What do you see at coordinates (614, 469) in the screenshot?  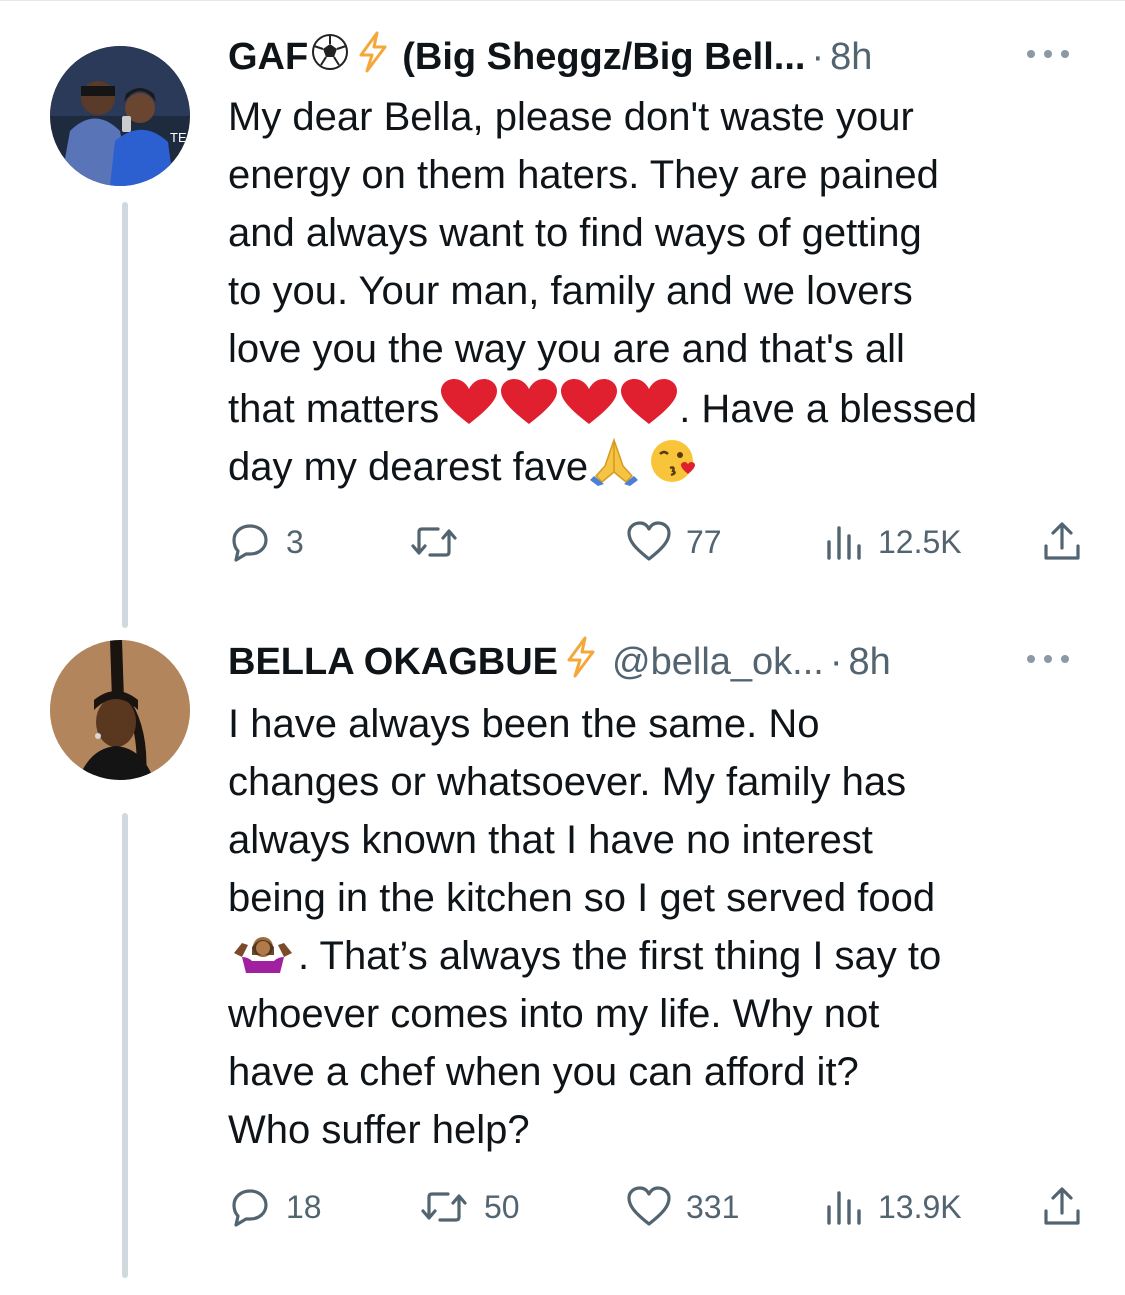 I see `folded-hands-icon` at bounding box center [614, 469].